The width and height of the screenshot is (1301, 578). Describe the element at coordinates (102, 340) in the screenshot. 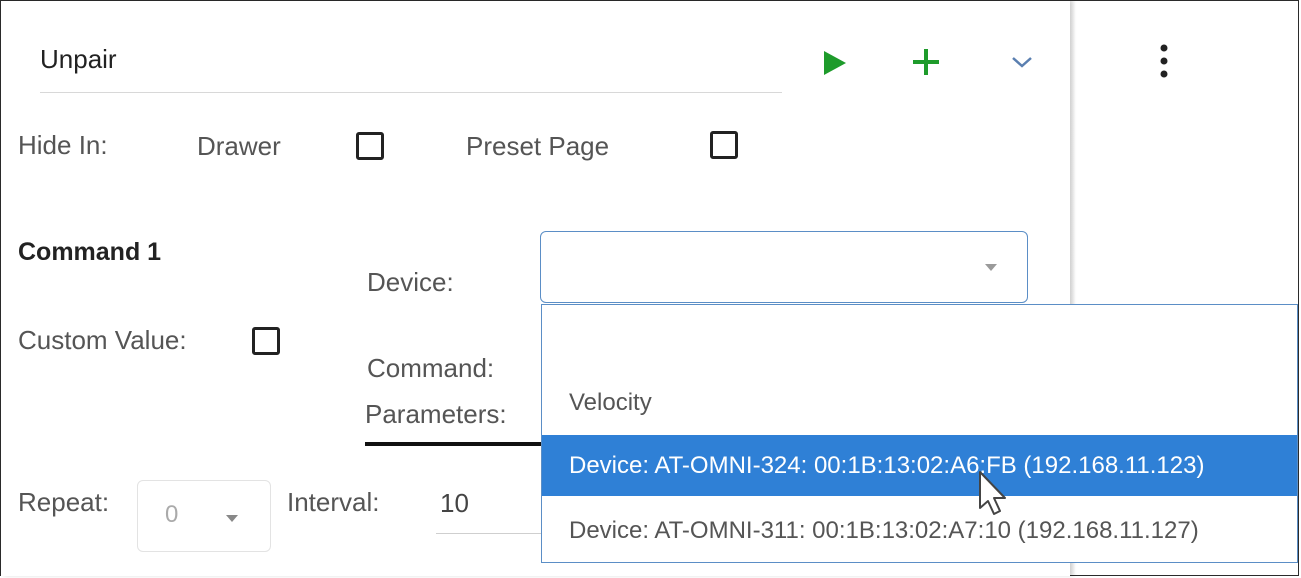

I see `custom-value-label: Custom Value:` at that location.